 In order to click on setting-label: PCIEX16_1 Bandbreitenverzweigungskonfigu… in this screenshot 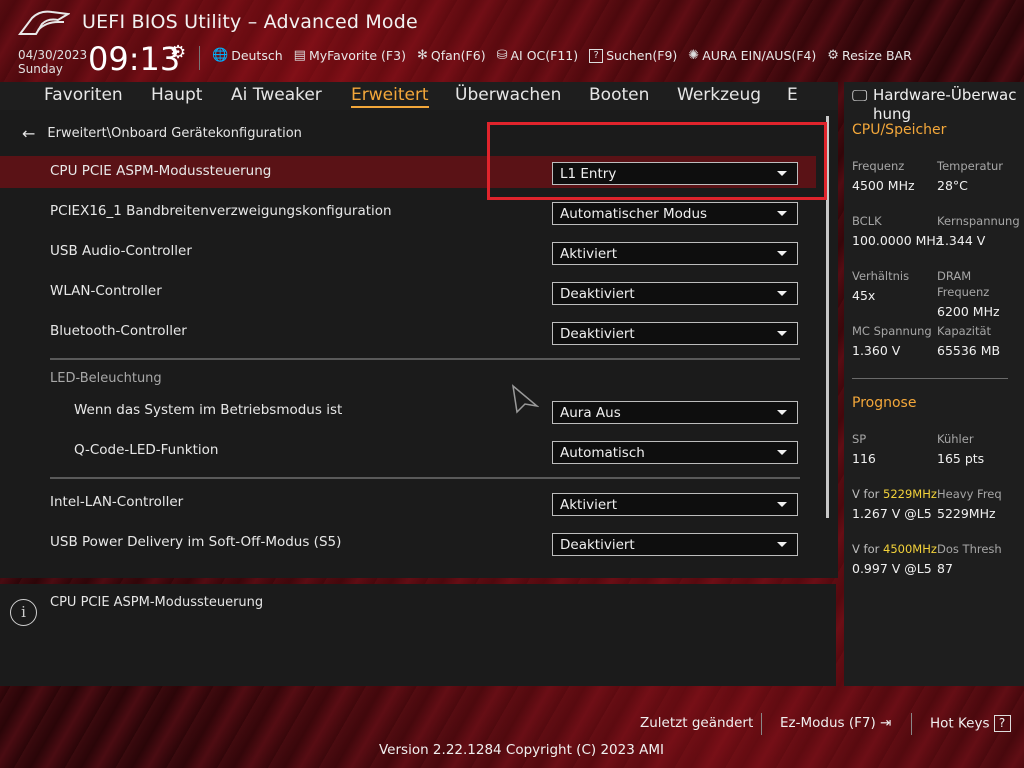, I will do `click(221, 211)`.